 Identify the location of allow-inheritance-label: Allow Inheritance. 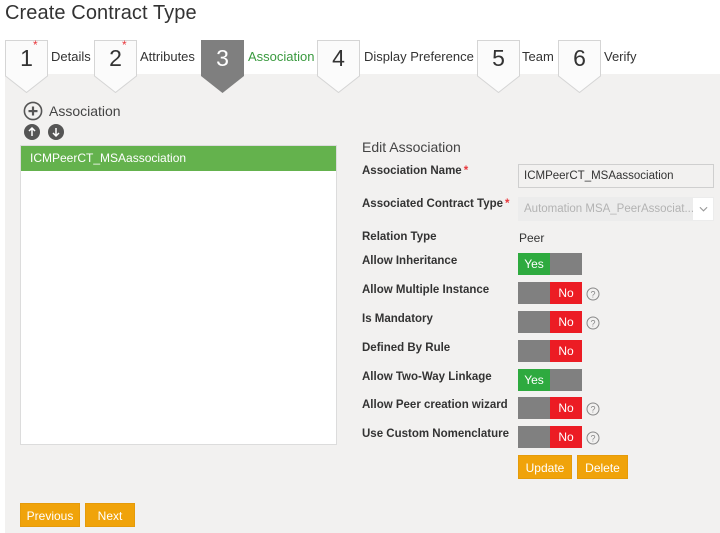
(410, 261).